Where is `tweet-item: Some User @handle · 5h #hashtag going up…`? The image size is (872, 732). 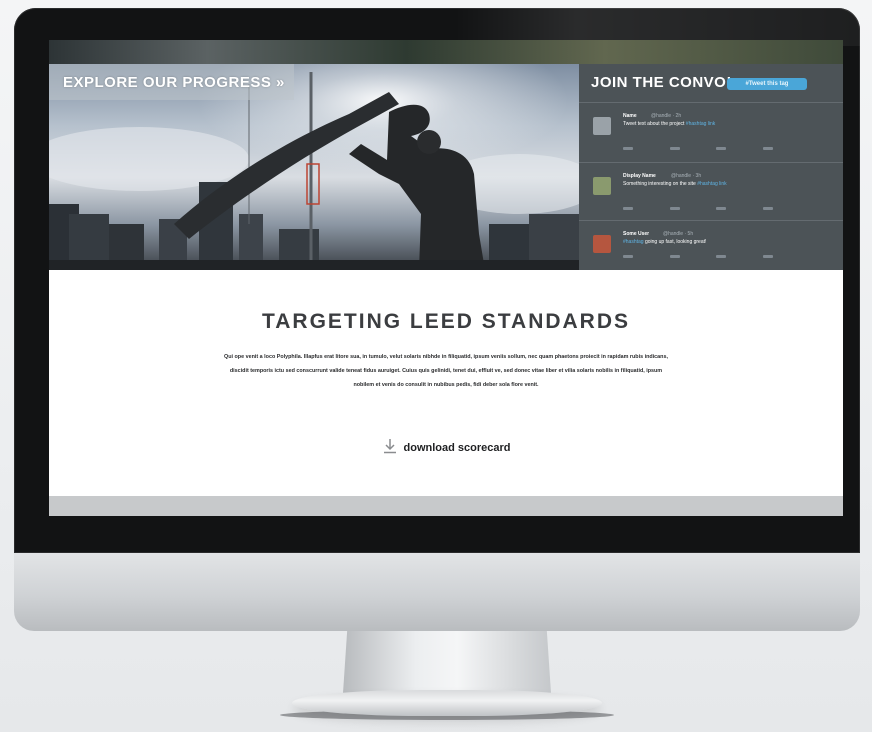
tweet-item: Some User @handle · 5h #hashtag going up… is located at coordinates (711, 245).